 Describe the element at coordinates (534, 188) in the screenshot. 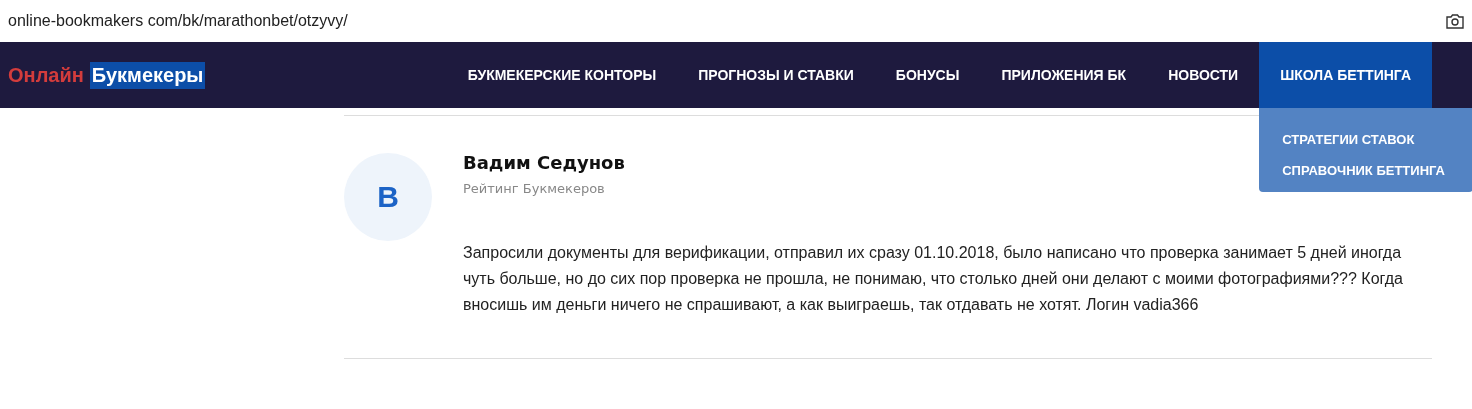

I see `review-source: Рейтинг Букмекеров` at that location.